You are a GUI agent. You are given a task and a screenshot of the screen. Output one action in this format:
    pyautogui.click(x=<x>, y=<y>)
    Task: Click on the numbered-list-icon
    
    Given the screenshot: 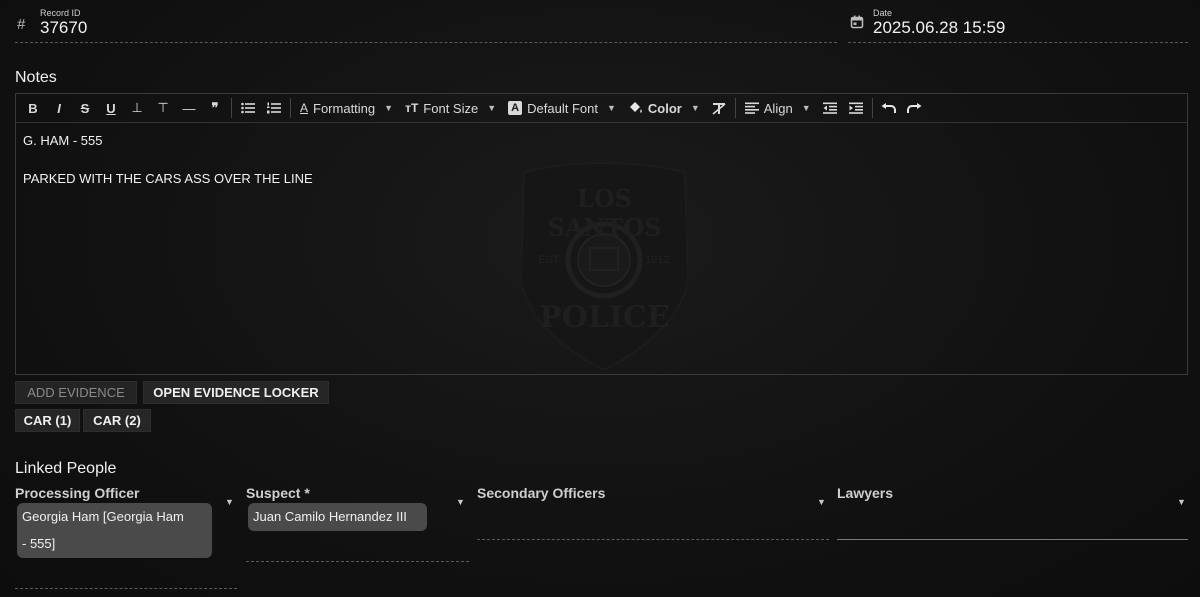 What is the action you would take?
    pyautogui.click(x=274, y=108)
    